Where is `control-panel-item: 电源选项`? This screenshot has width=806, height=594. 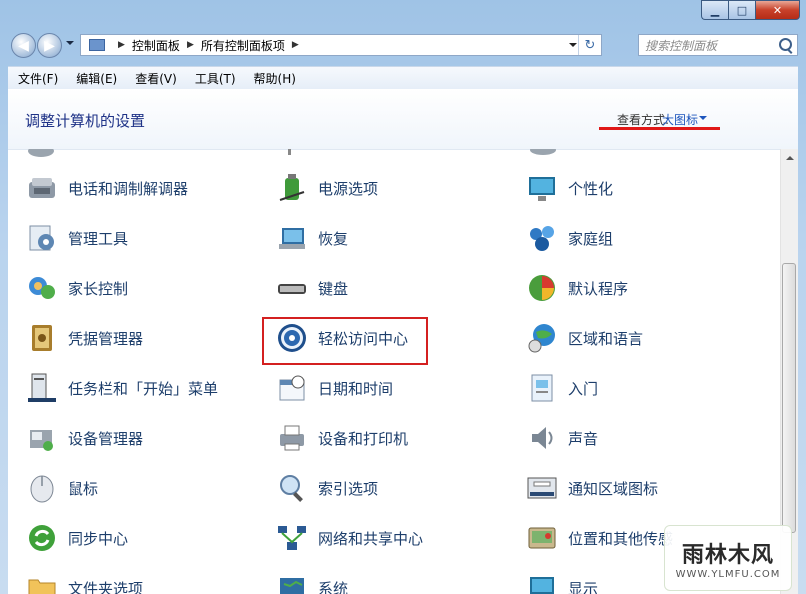
control-panel-item: 电源选项 is located at coordinates (327, 188).